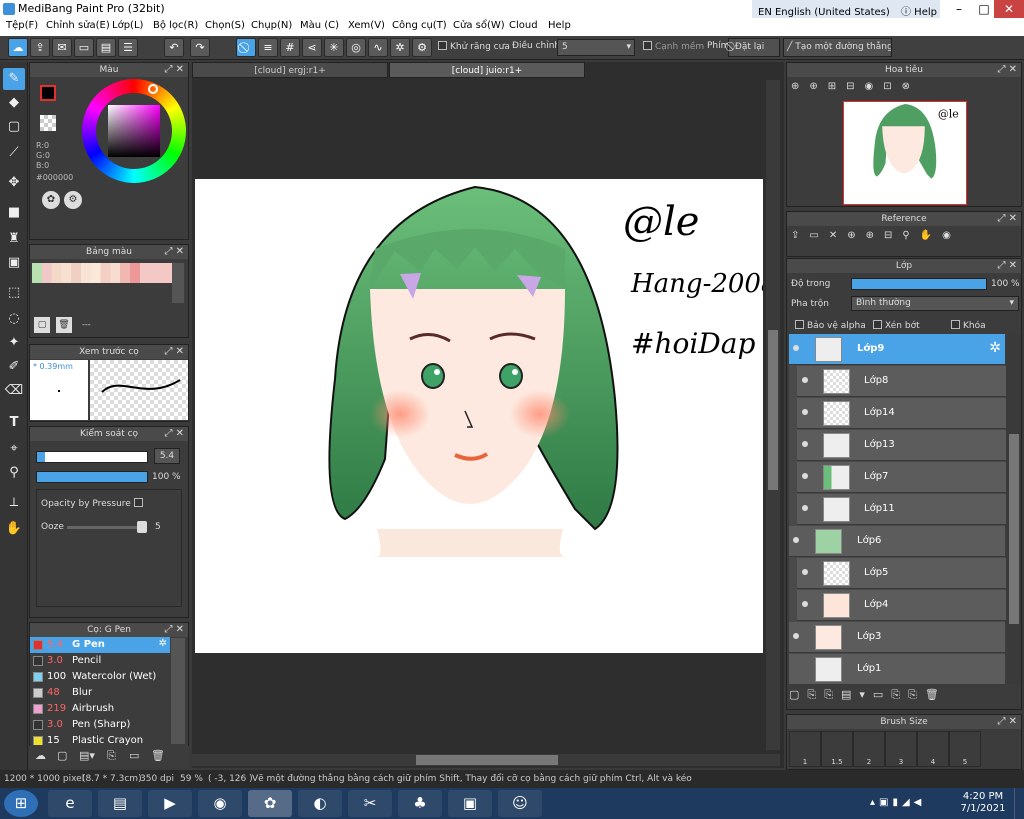  I want to click on snap-circle-icon: ◎, so click(356, 47).